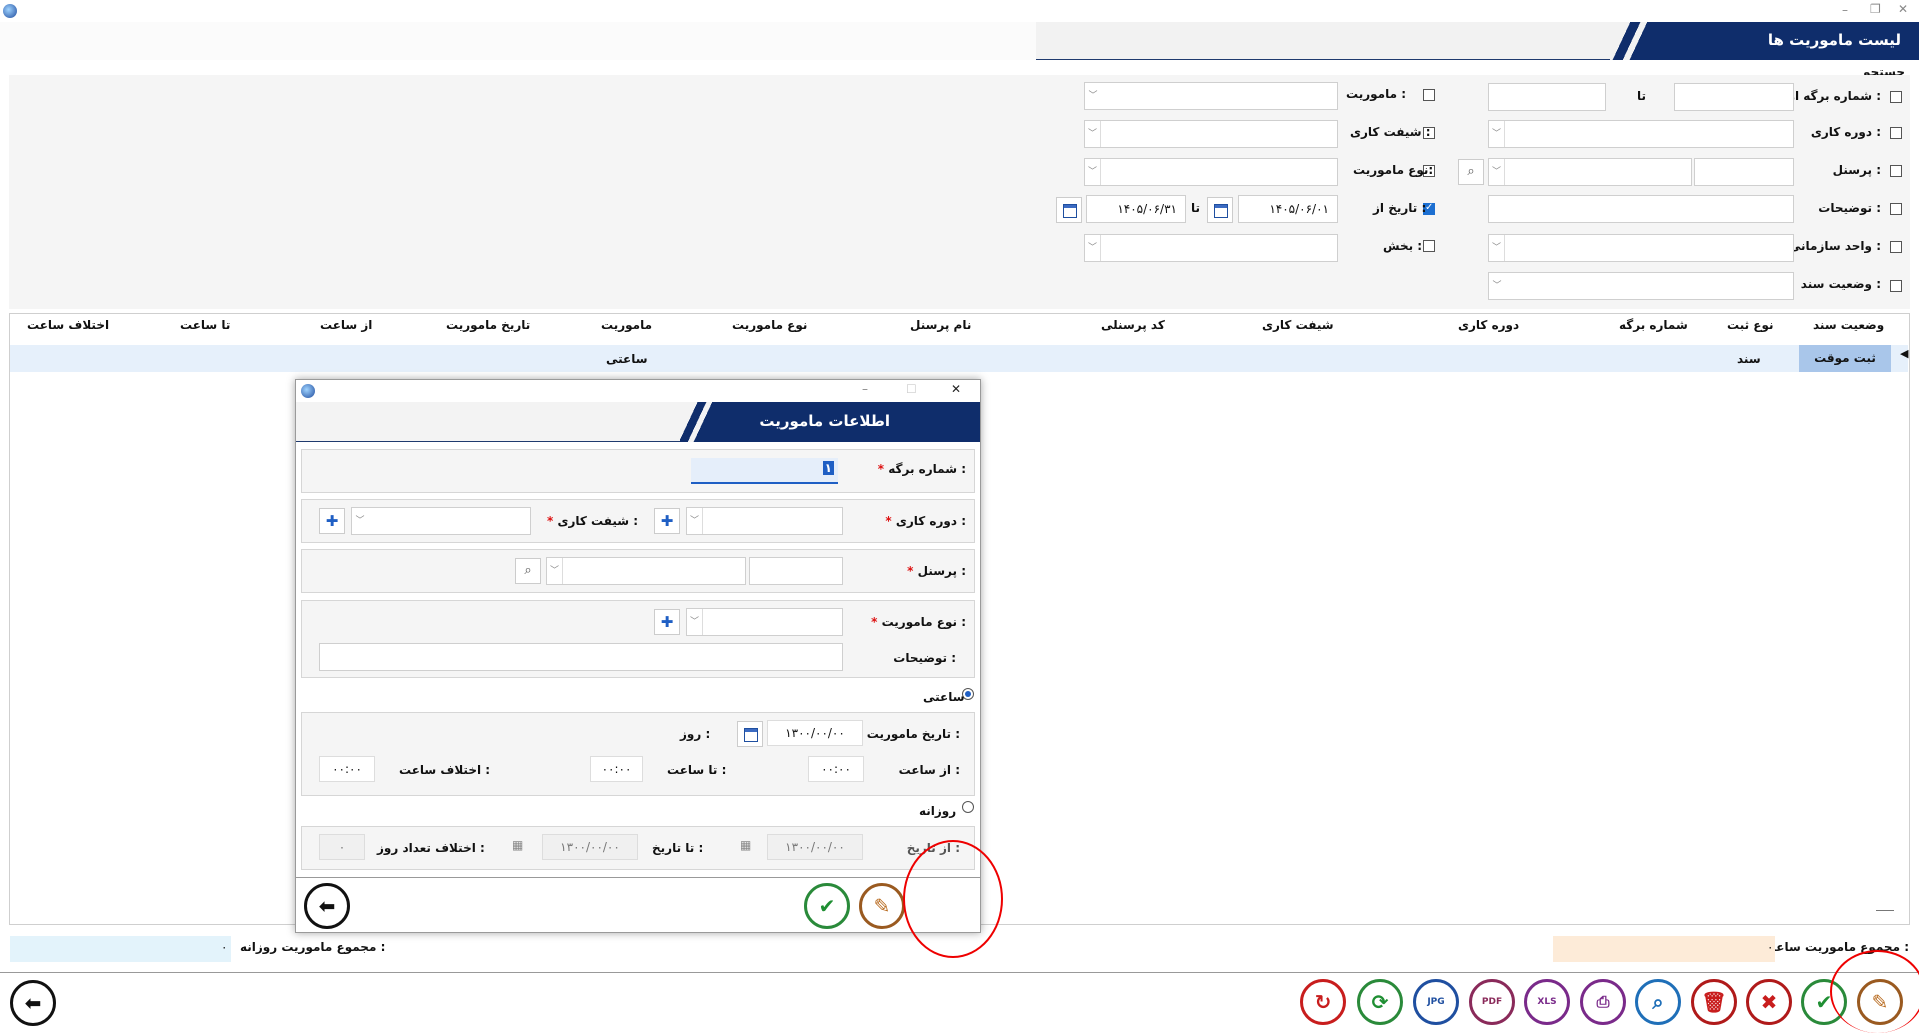 Image resolution: width=1919 pixels, height=1033 pixels. What do you see at coordinates (1547, 1002) in the screenshot?
I see `xls-icon: XLS` at bounding box center [1547, 1002].